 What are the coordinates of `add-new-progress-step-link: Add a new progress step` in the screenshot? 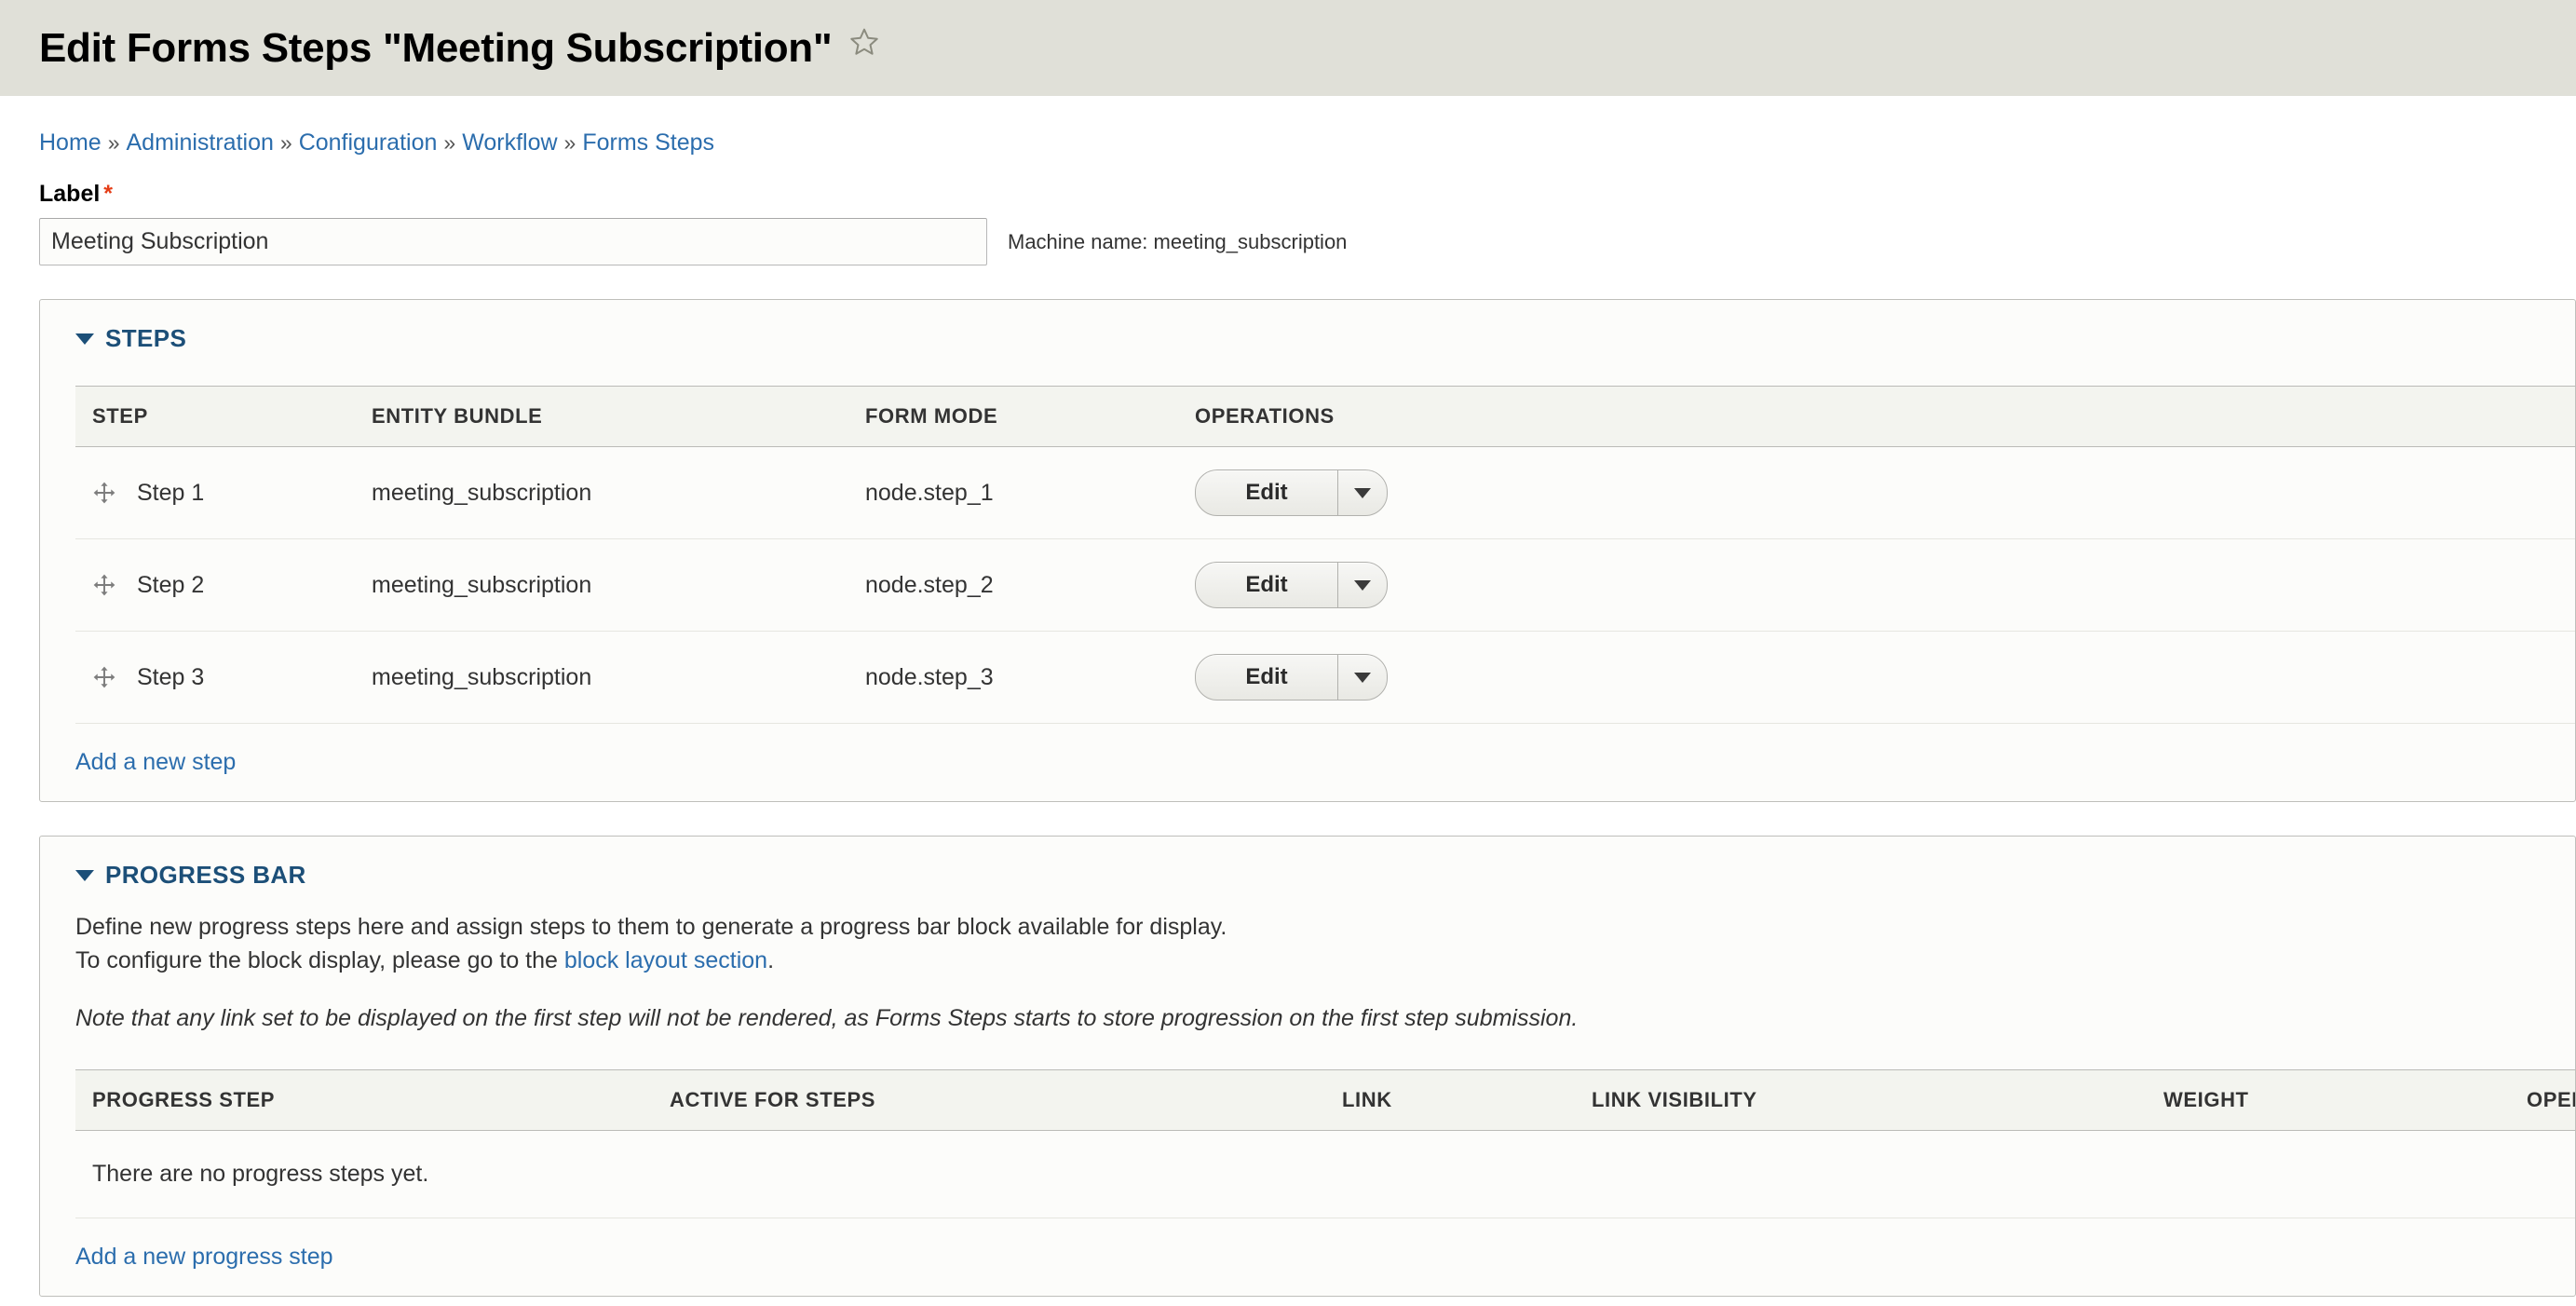 It's located at (204, 1257).